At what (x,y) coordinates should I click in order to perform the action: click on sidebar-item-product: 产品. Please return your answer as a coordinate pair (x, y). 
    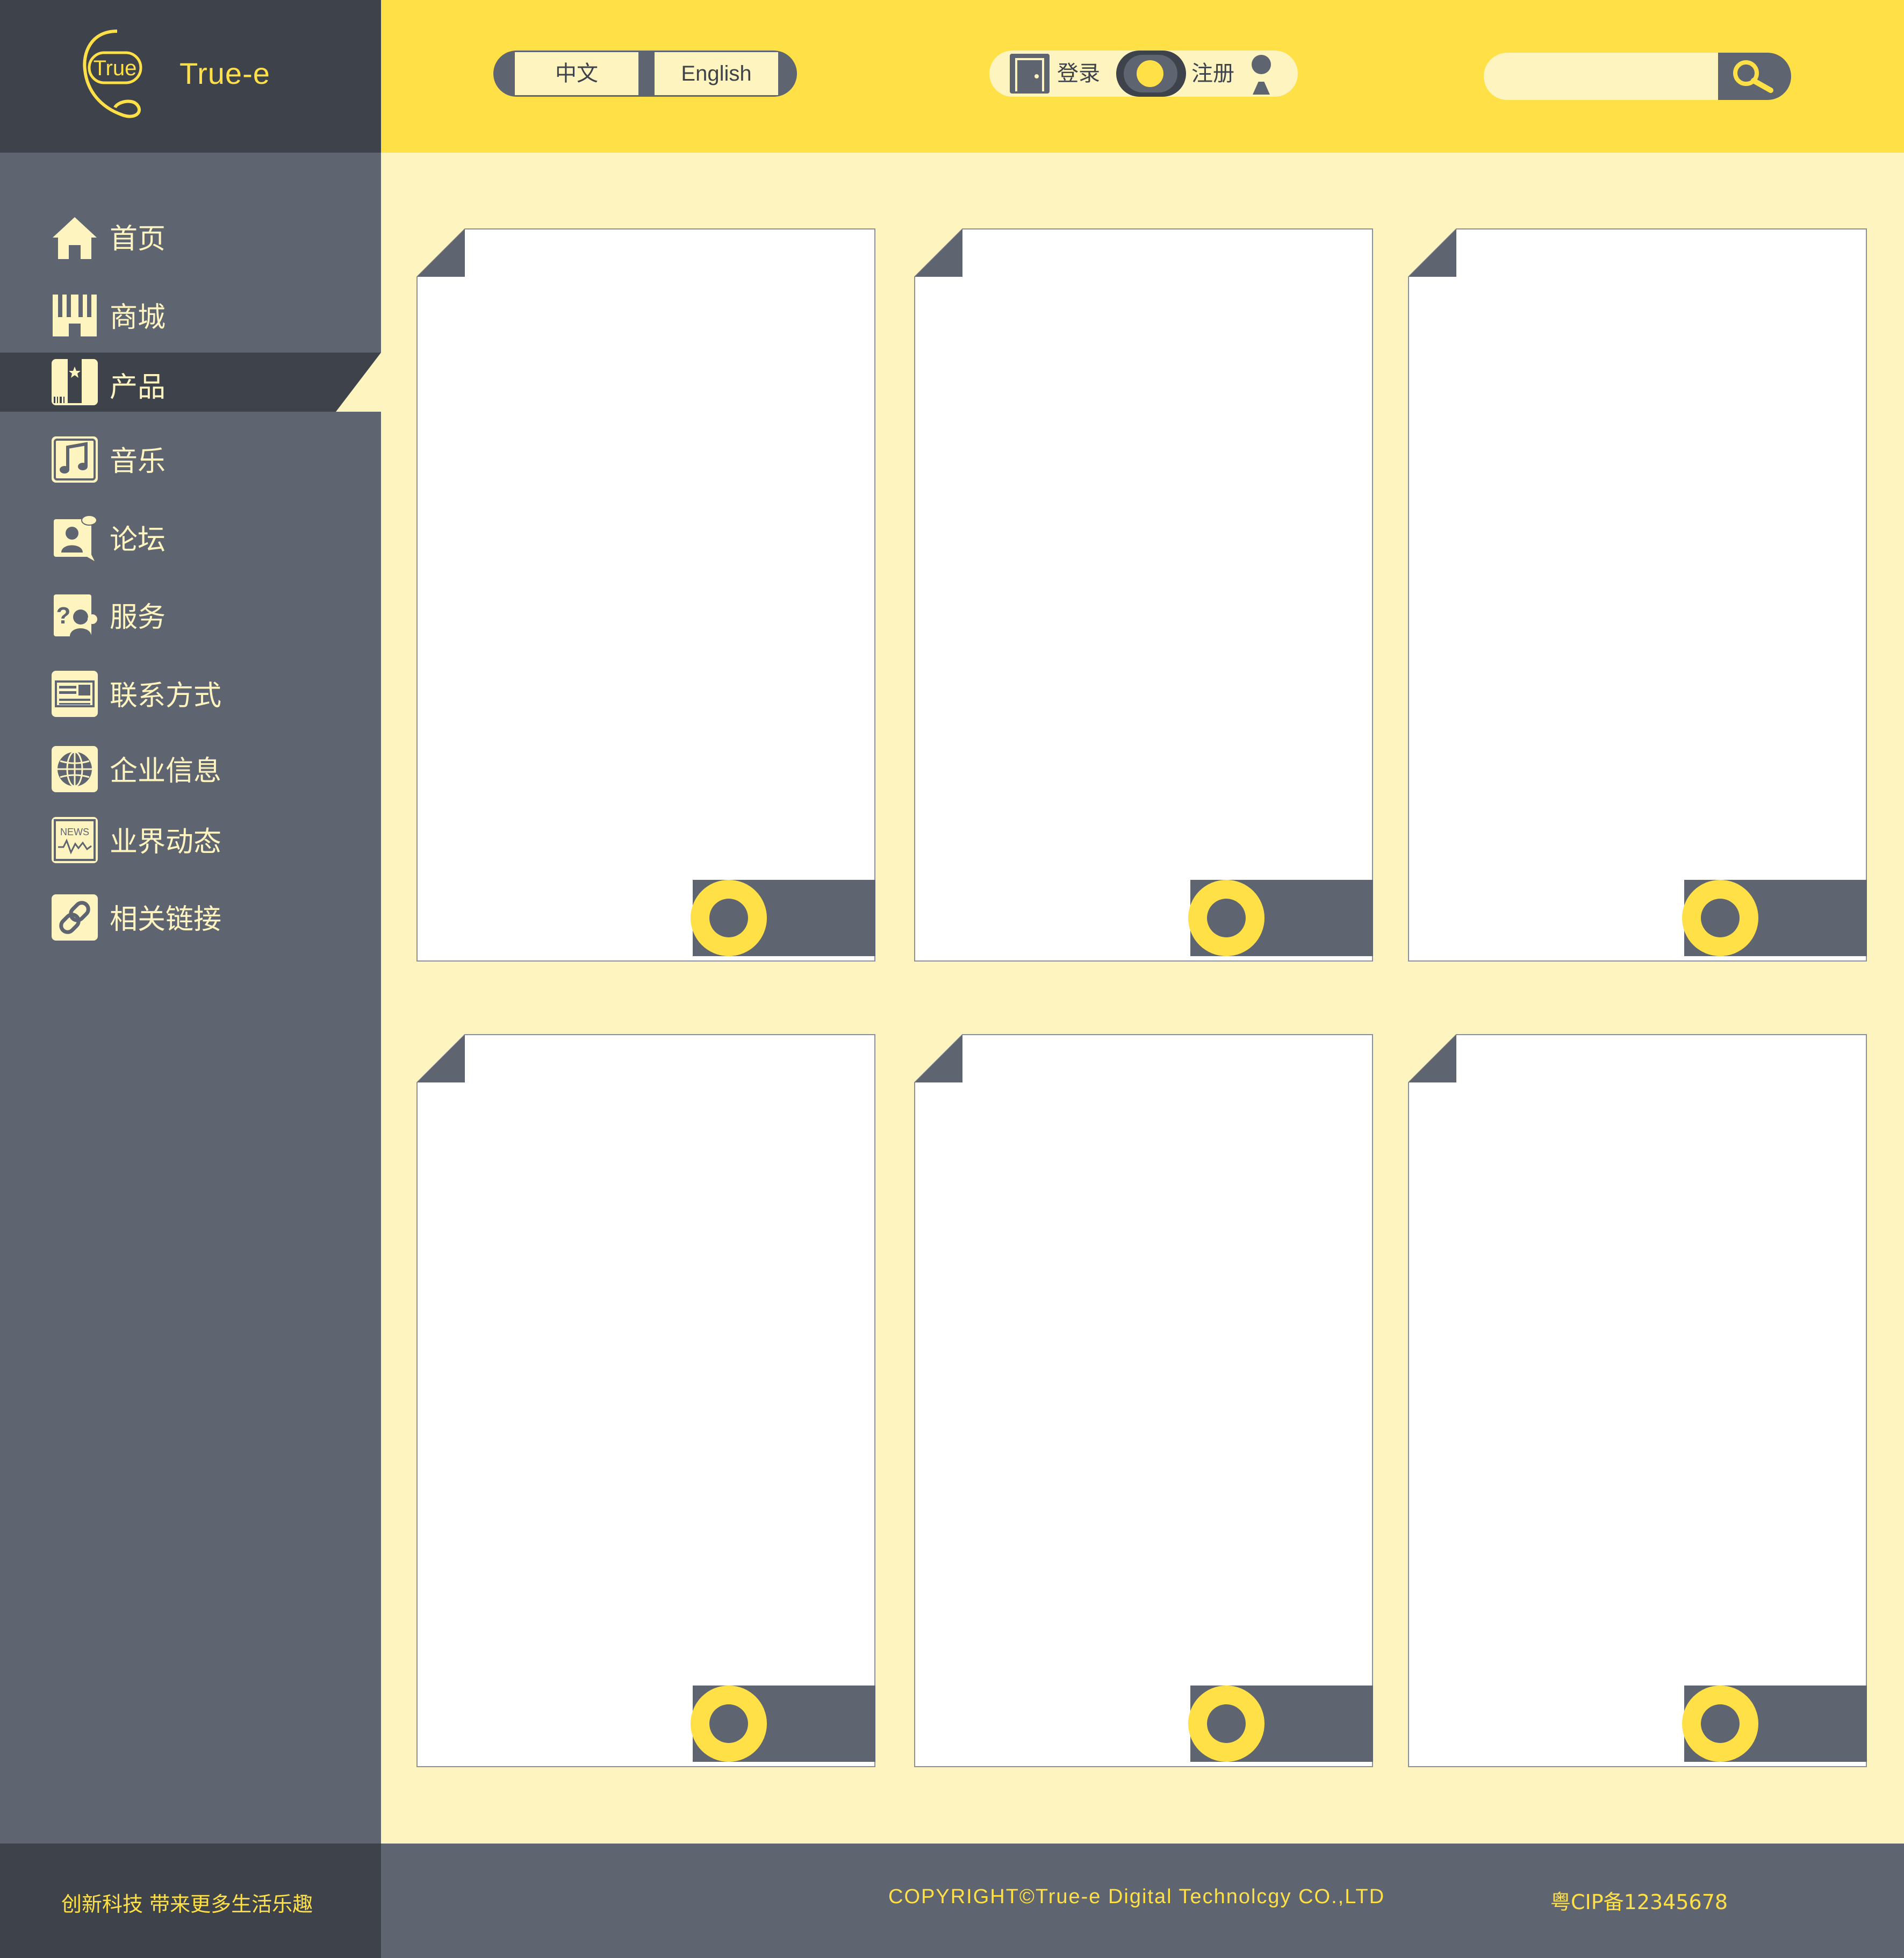
    Looking at the image, I should click on (190, 382).